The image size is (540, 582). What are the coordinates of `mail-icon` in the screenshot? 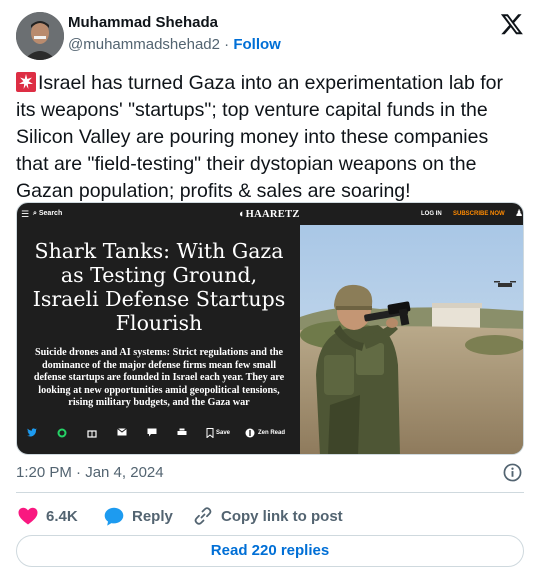 It's located at (122, 433).